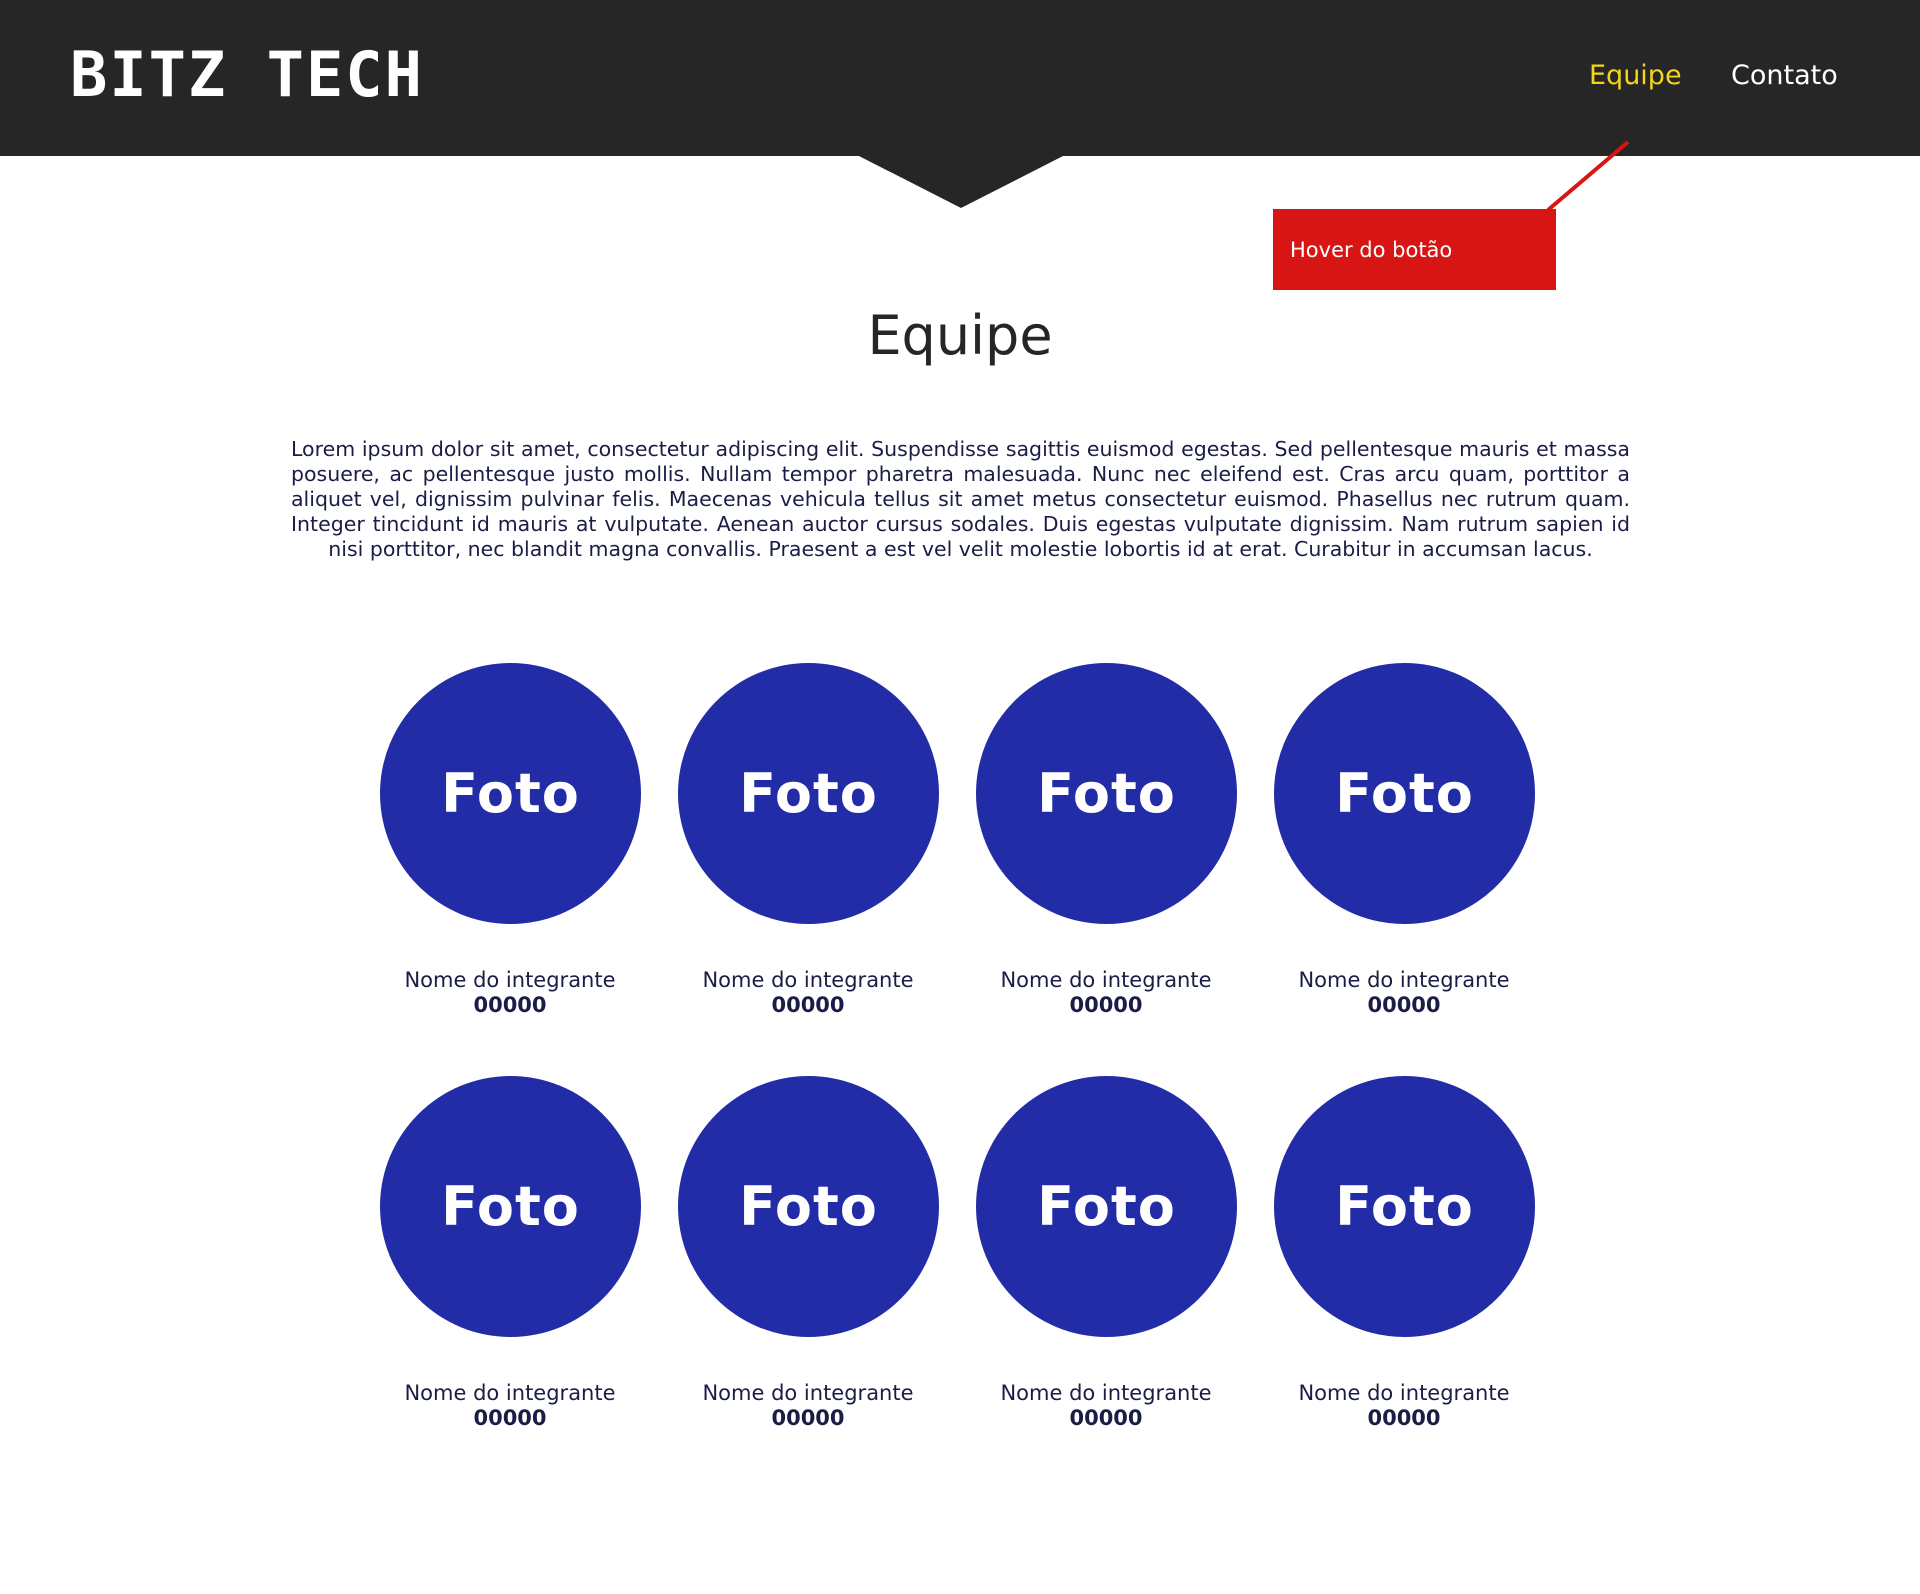 The width and height of the screenshot is (1920, 1594). I want to click on page-title: Equipe, so click(960, 335).